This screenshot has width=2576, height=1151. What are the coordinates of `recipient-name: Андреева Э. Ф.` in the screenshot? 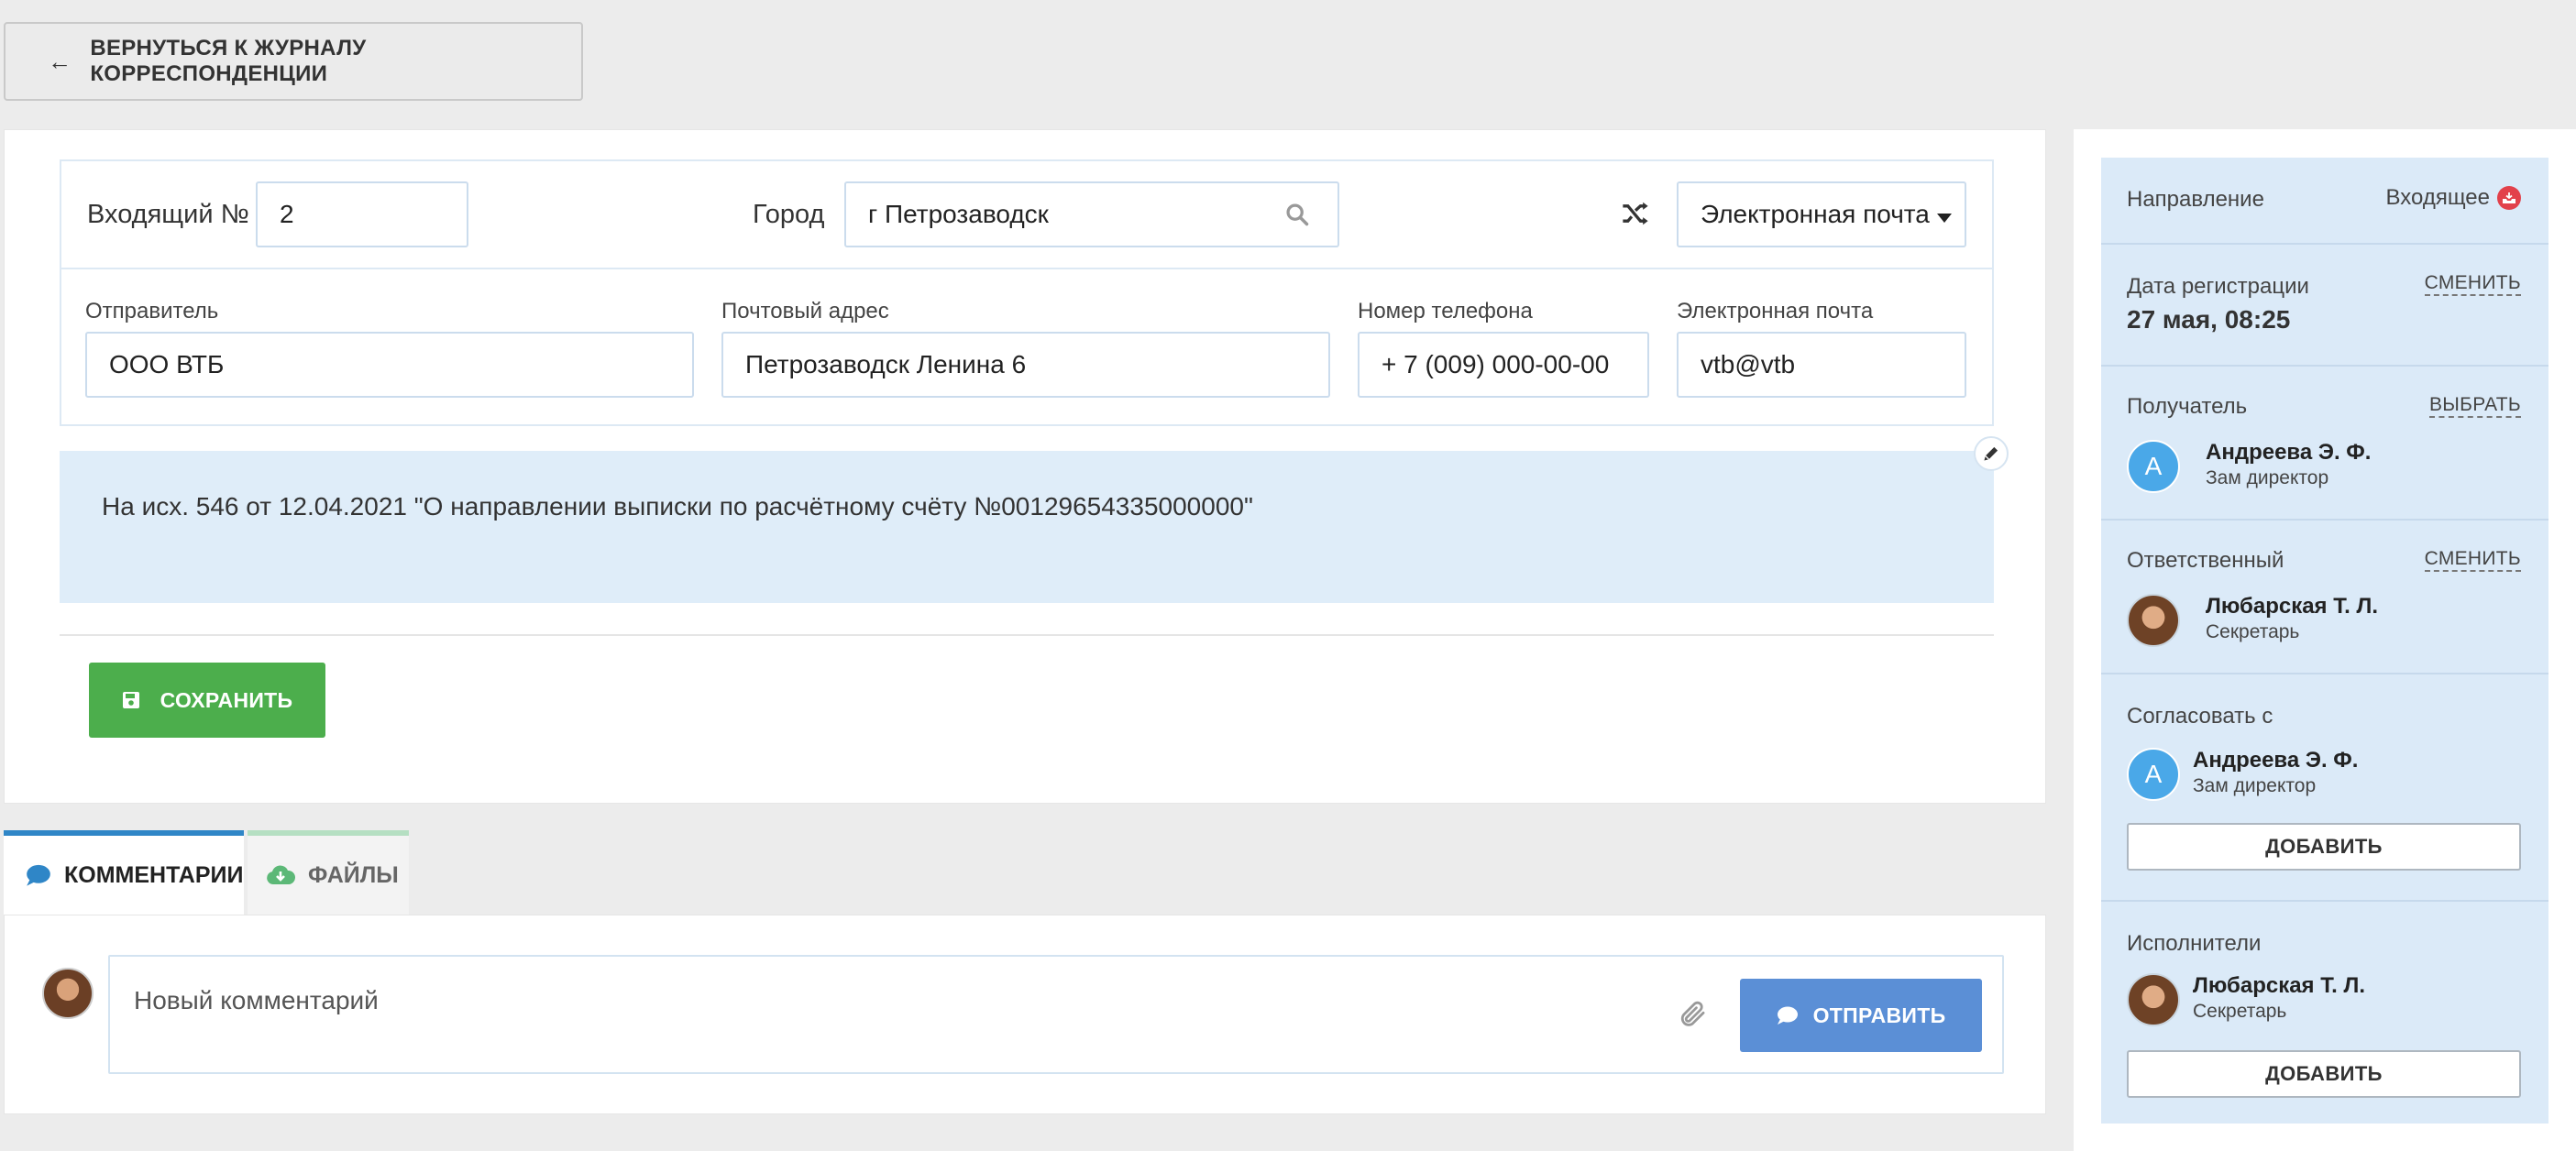 It's located at (2288, 453).